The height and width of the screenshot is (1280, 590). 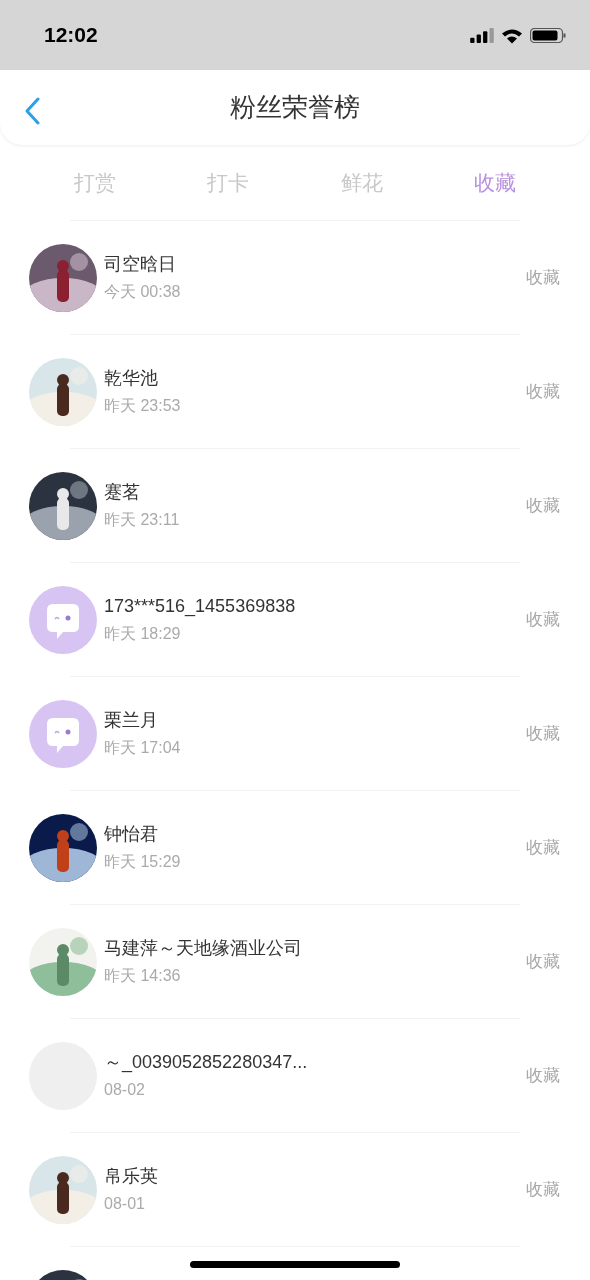 What do you see at coordinates (131, 1176) in the screenshot?
I see `user-name: 帛乐英` at bounding box center [131, 1176].